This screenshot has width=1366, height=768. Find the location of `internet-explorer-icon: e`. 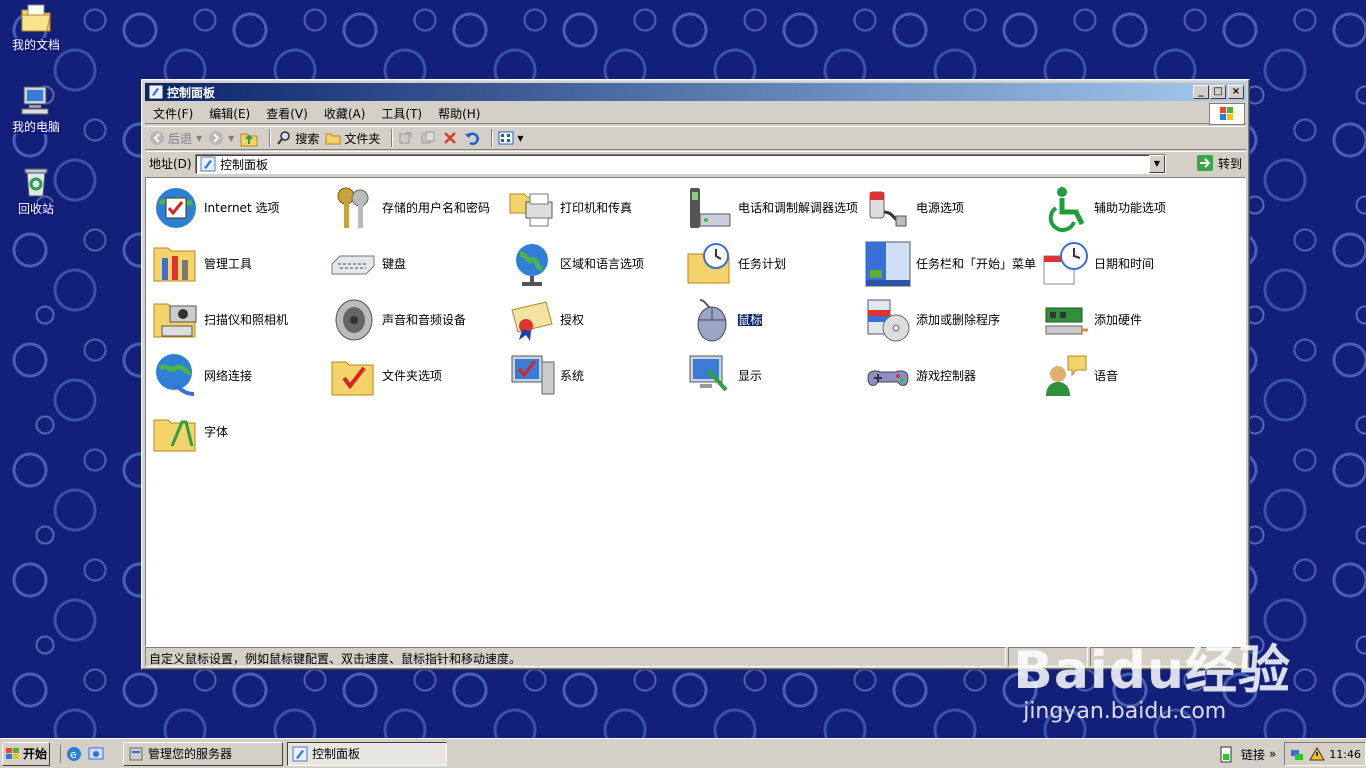

internet-explorer-icon: e is located at coordinates (74, 754).